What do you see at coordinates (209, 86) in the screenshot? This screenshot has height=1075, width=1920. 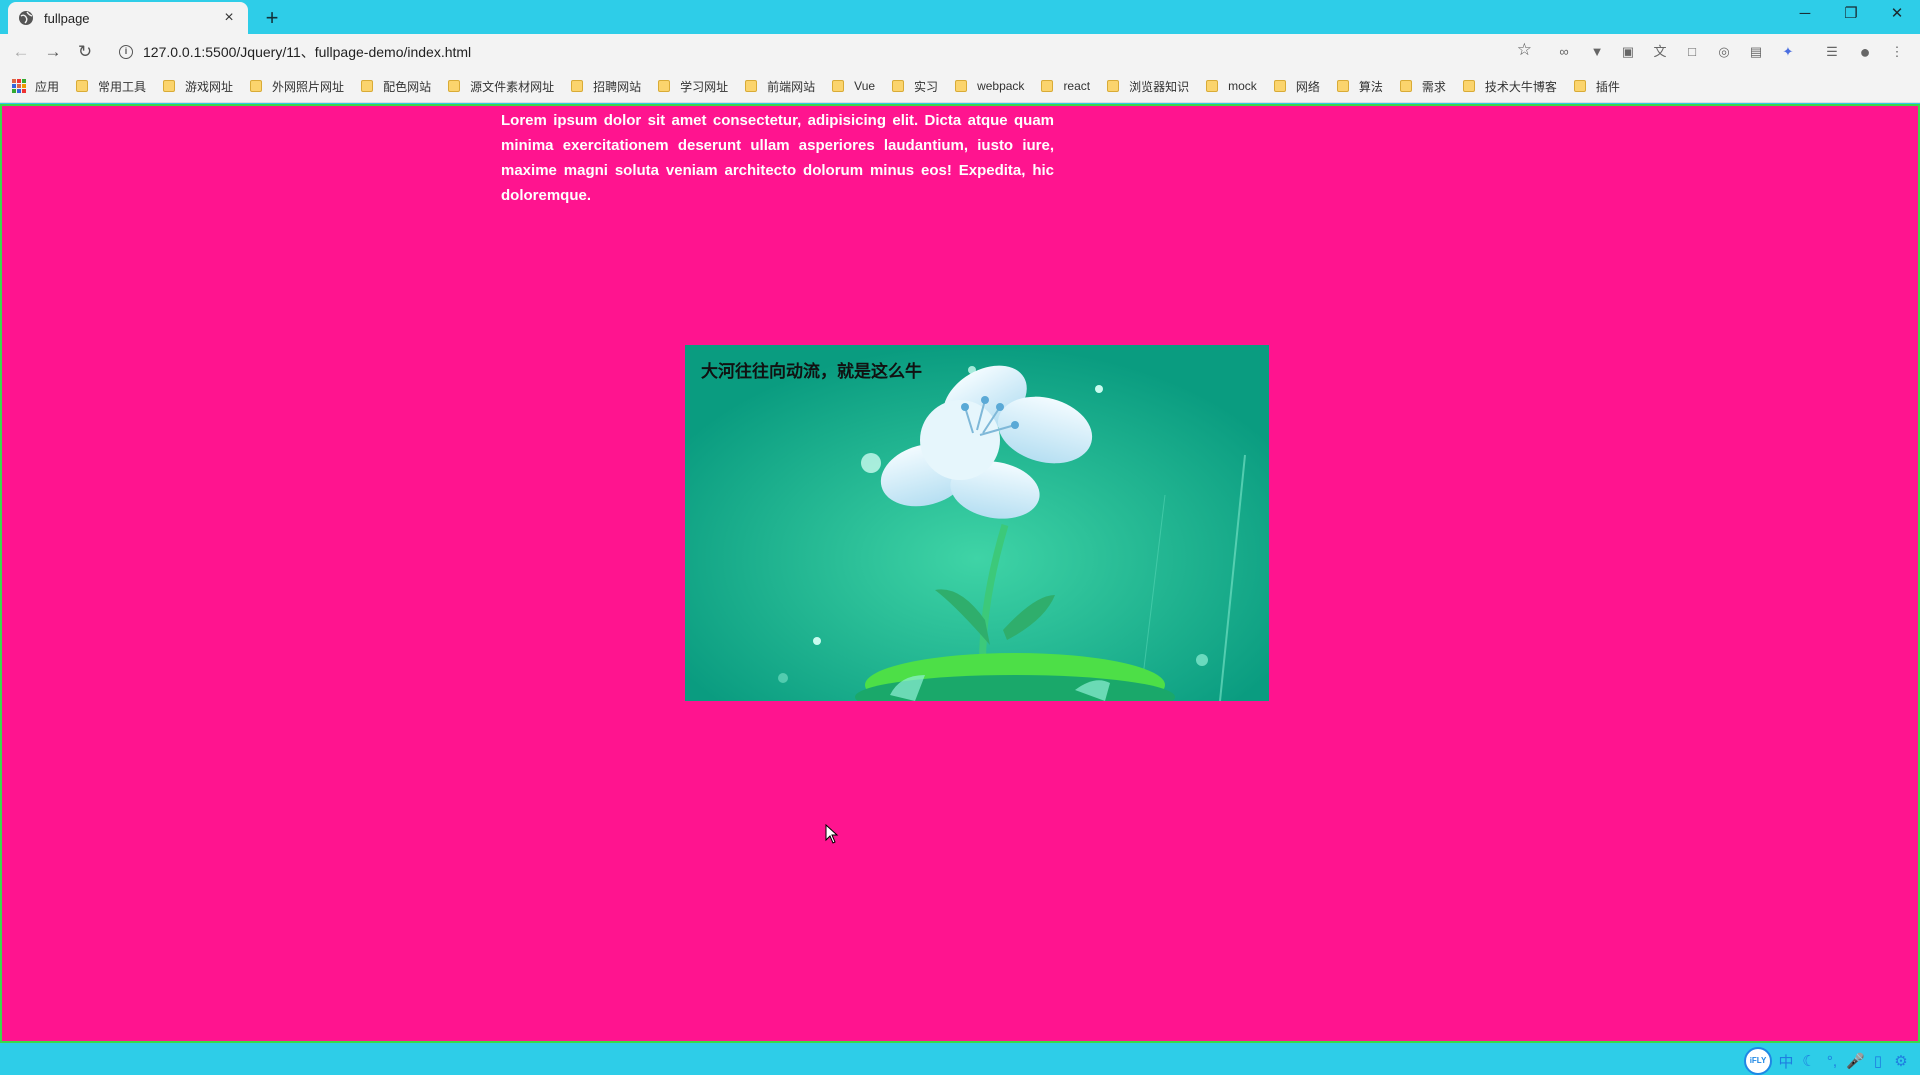 I see `bookmark-label: 游戏网址` at bounding box center [209, 86].